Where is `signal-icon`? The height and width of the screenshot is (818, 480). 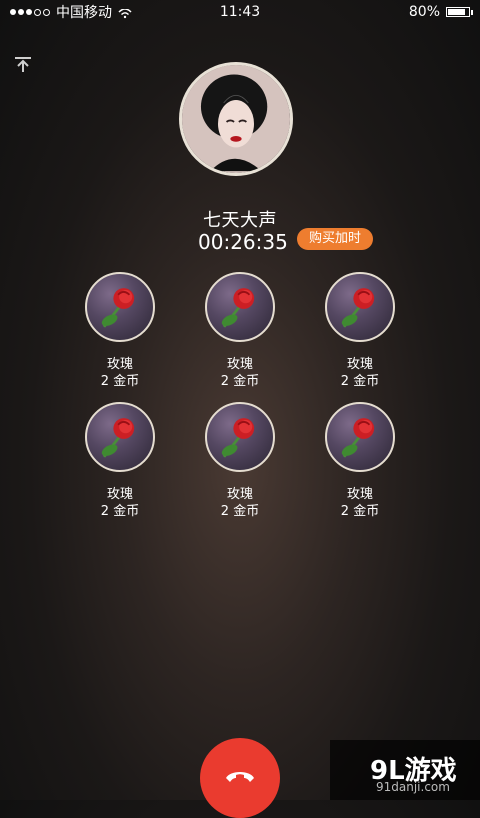
signal-icon is located at coordinates (30, 12).